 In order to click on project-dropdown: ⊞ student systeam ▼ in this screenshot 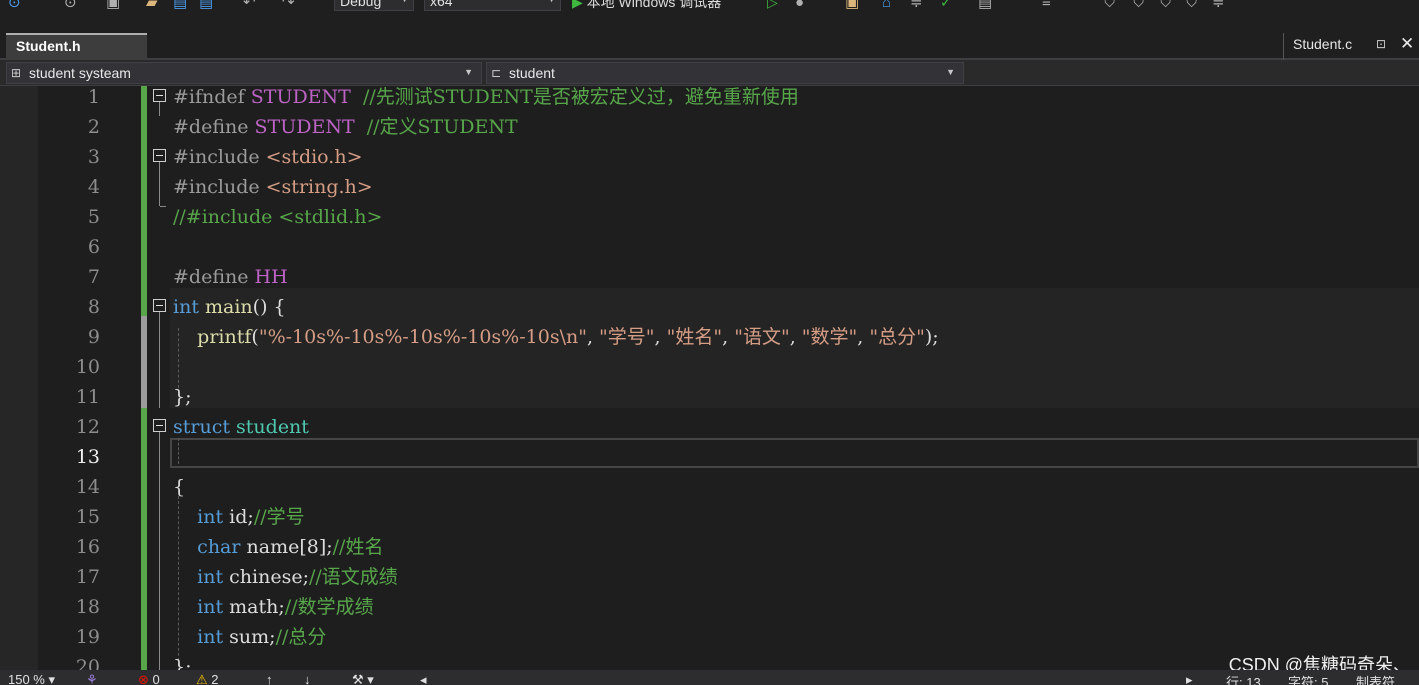, I will do `click(244, 73)`.